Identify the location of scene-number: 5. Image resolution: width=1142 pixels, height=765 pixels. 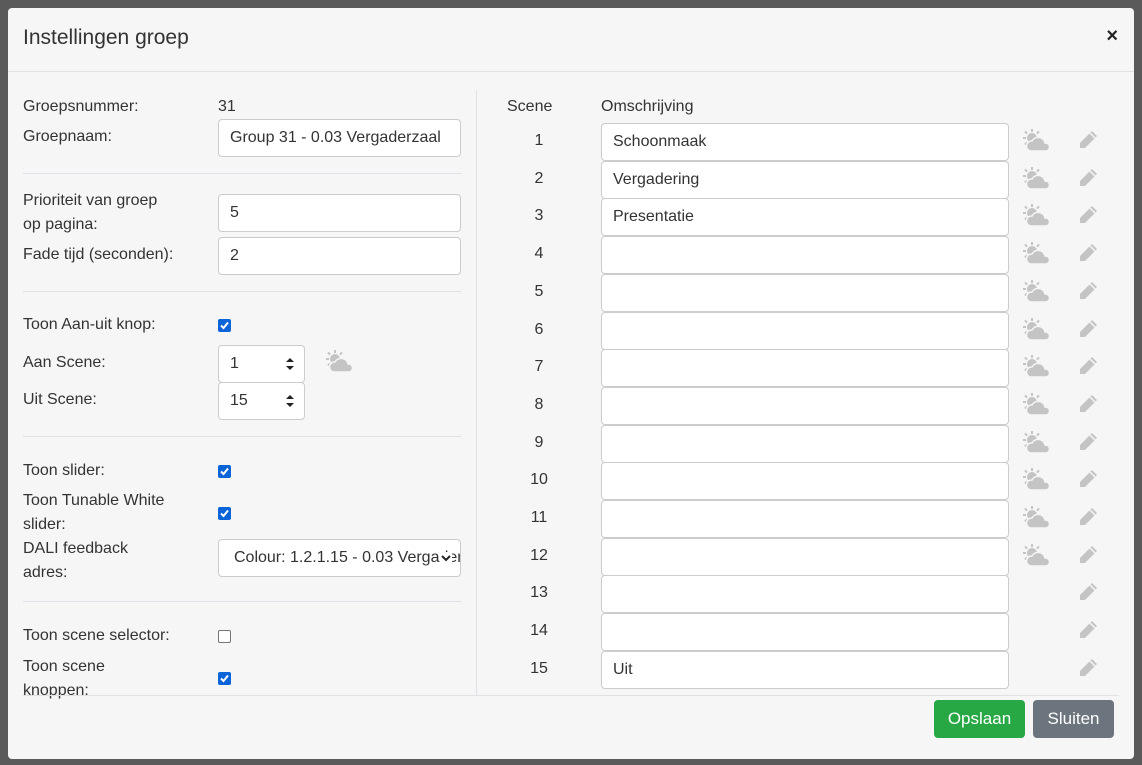
(539, 291).